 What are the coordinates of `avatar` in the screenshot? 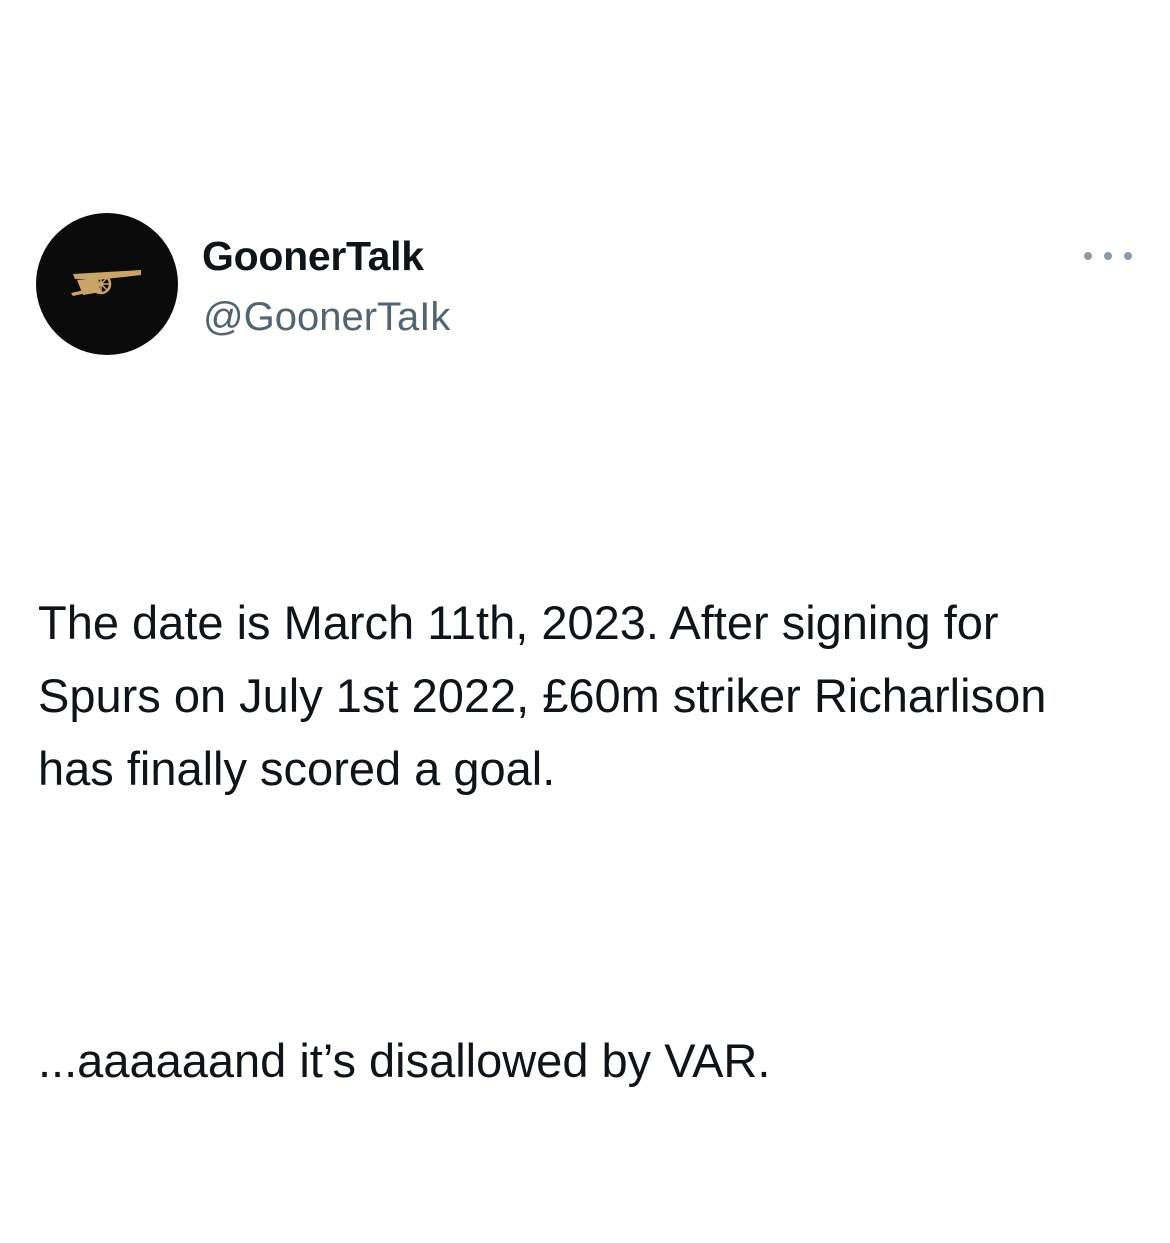 It's located at (107, 284).